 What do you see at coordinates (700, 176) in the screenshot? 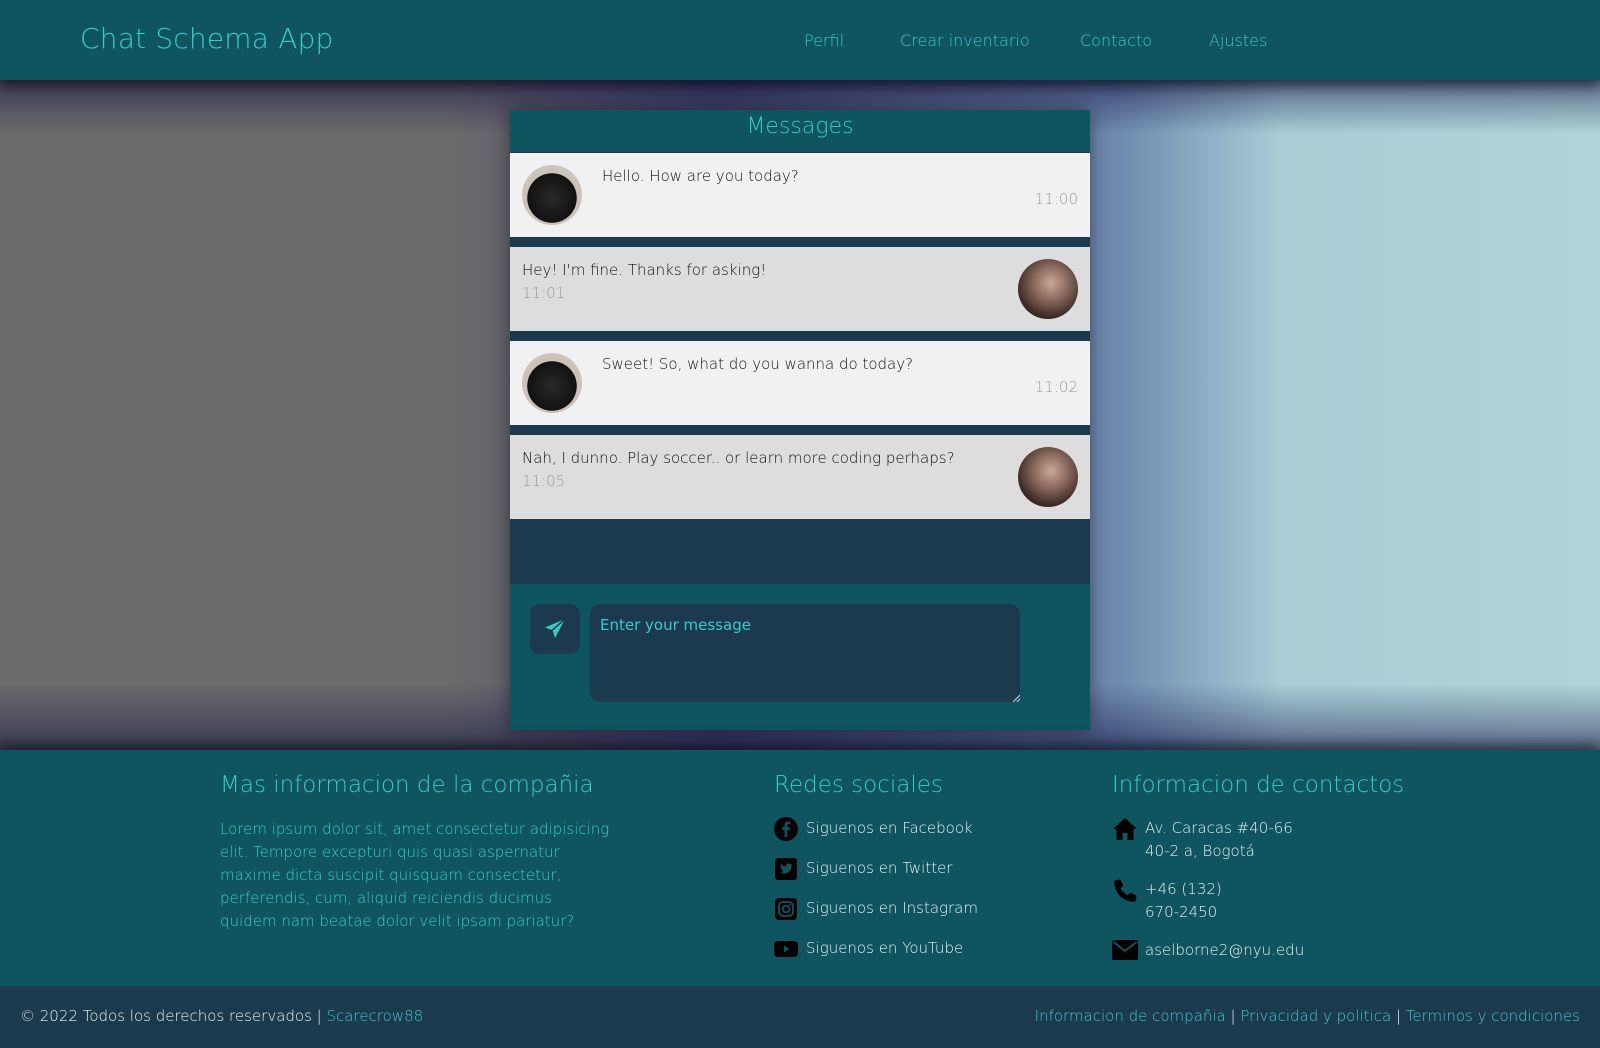
I see `message-text: Hello. How are you today?` at bounding box center [700, 176].